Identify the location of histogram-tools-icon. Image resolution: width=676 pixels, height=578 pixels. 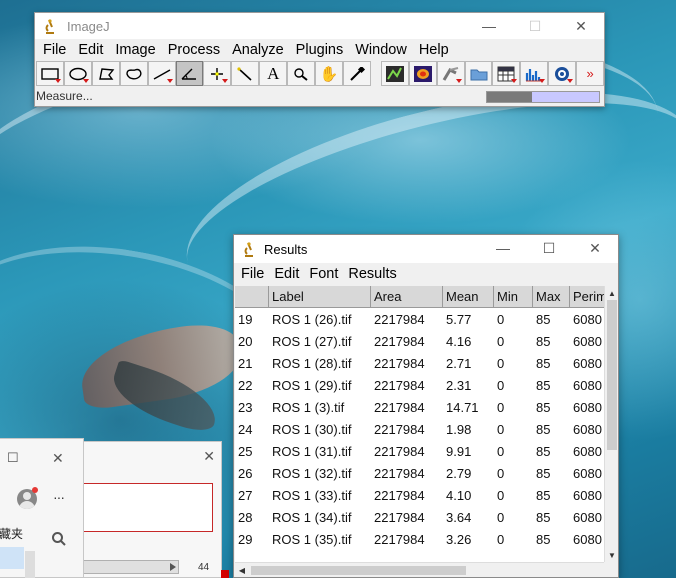
(534, 73).